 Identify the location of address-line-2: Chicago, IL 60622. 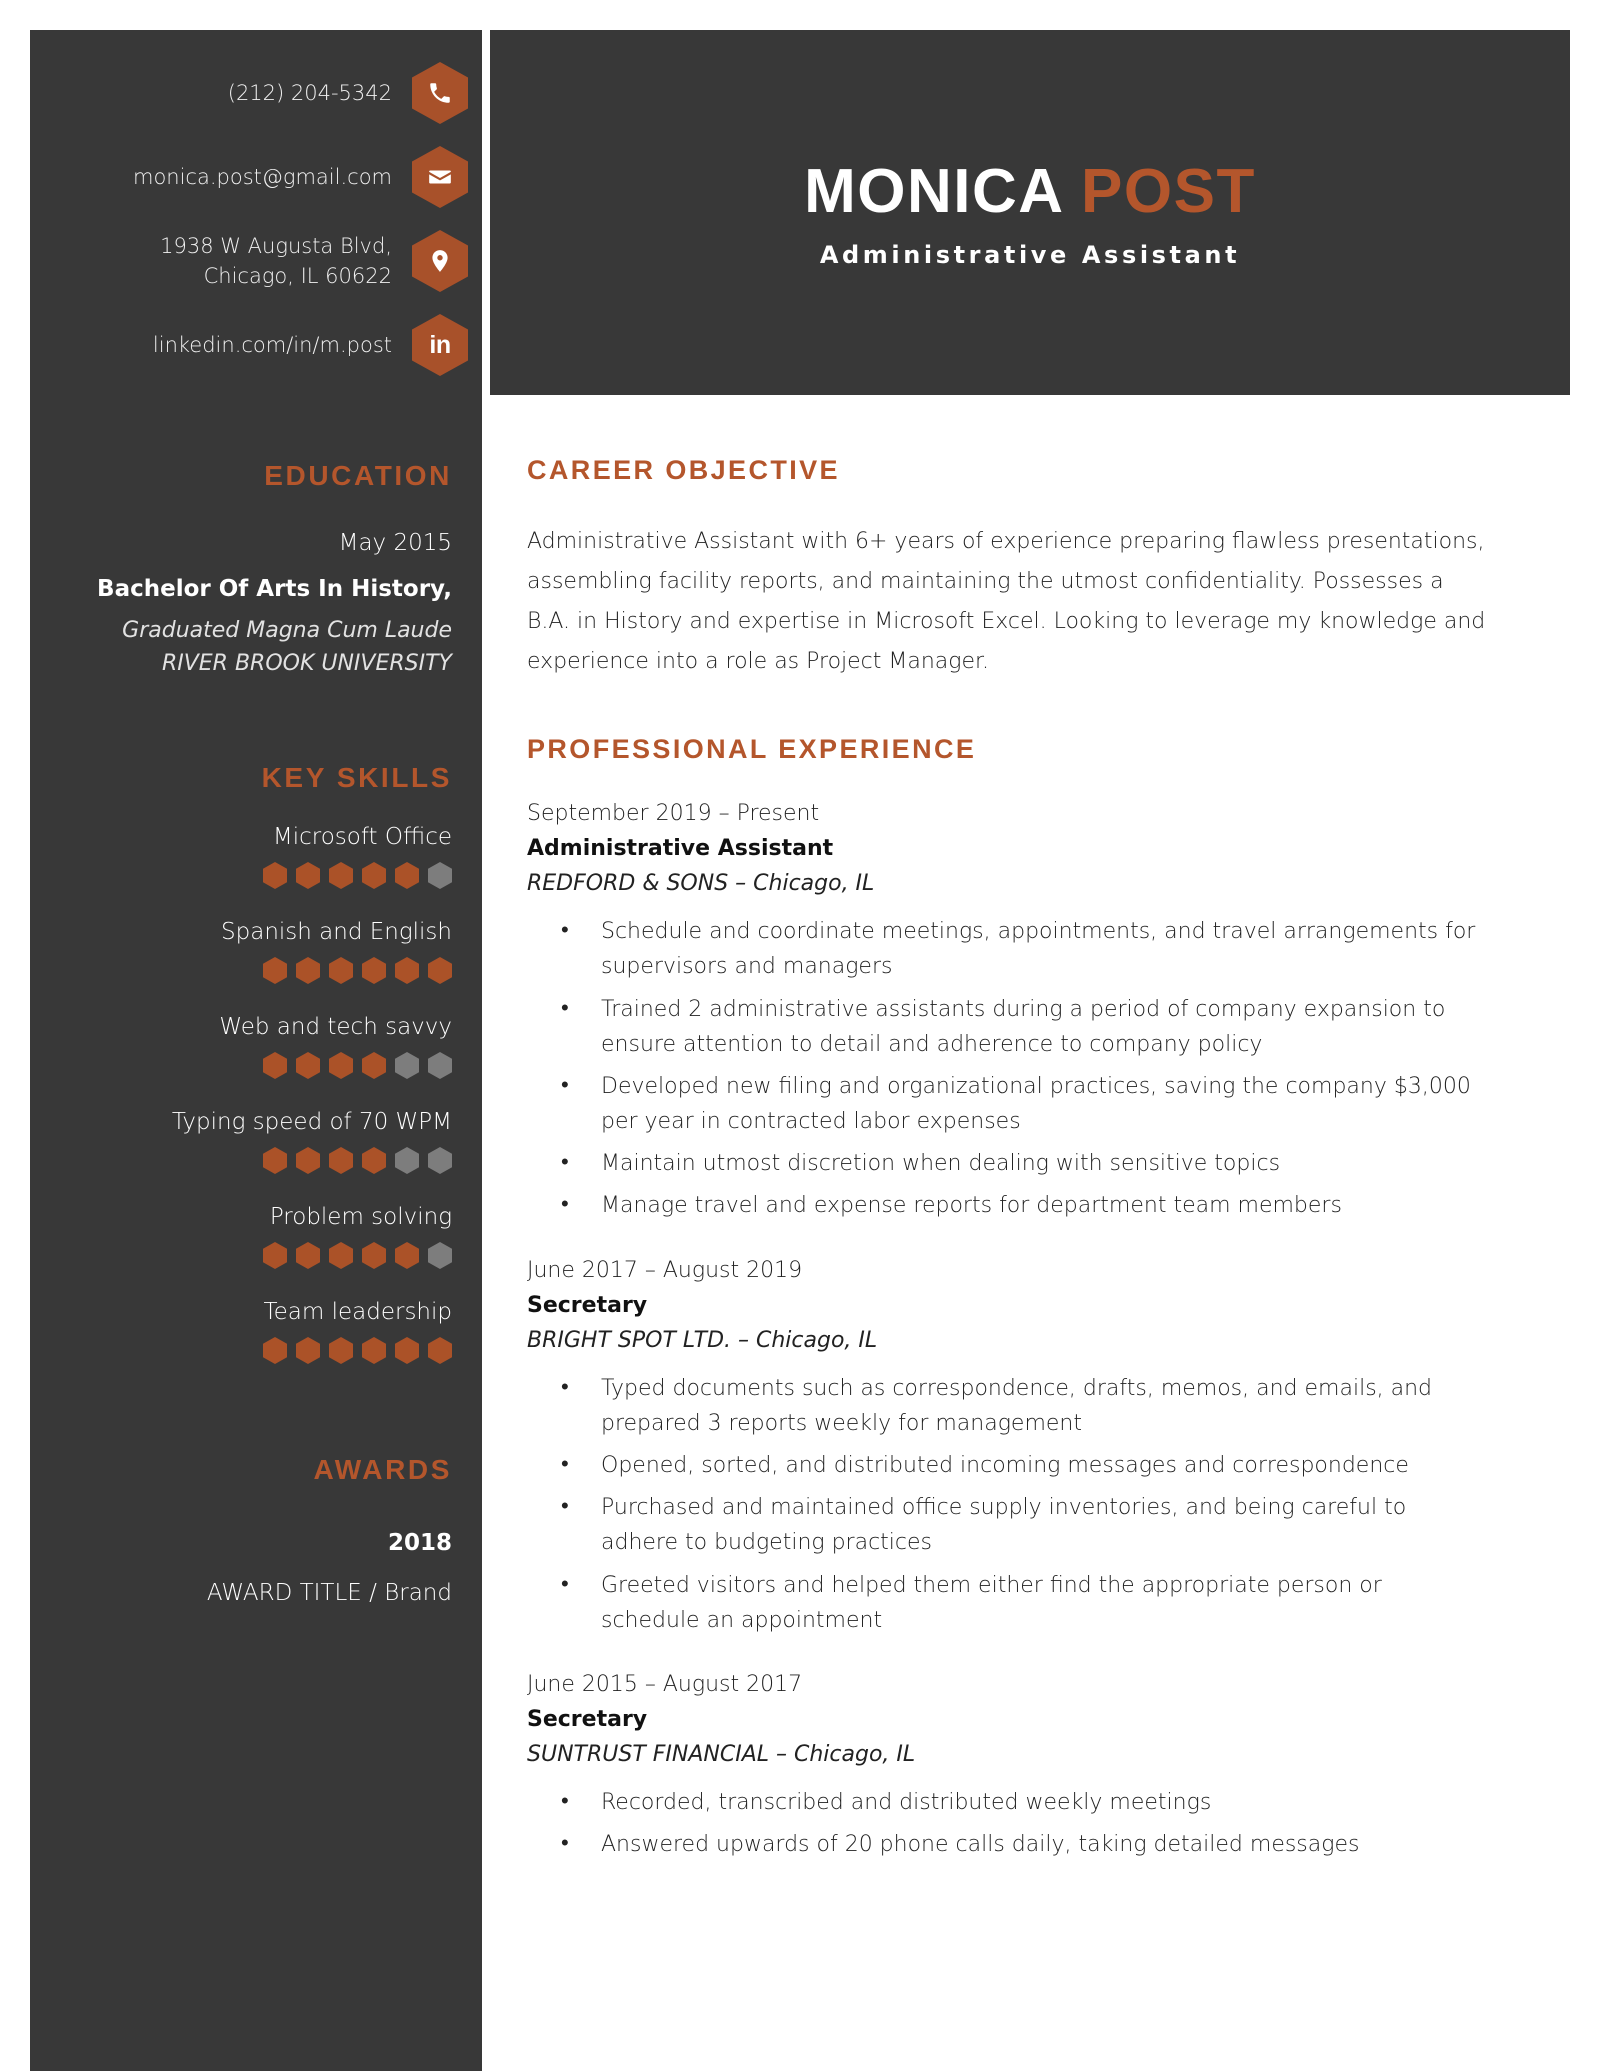
(297, 276).